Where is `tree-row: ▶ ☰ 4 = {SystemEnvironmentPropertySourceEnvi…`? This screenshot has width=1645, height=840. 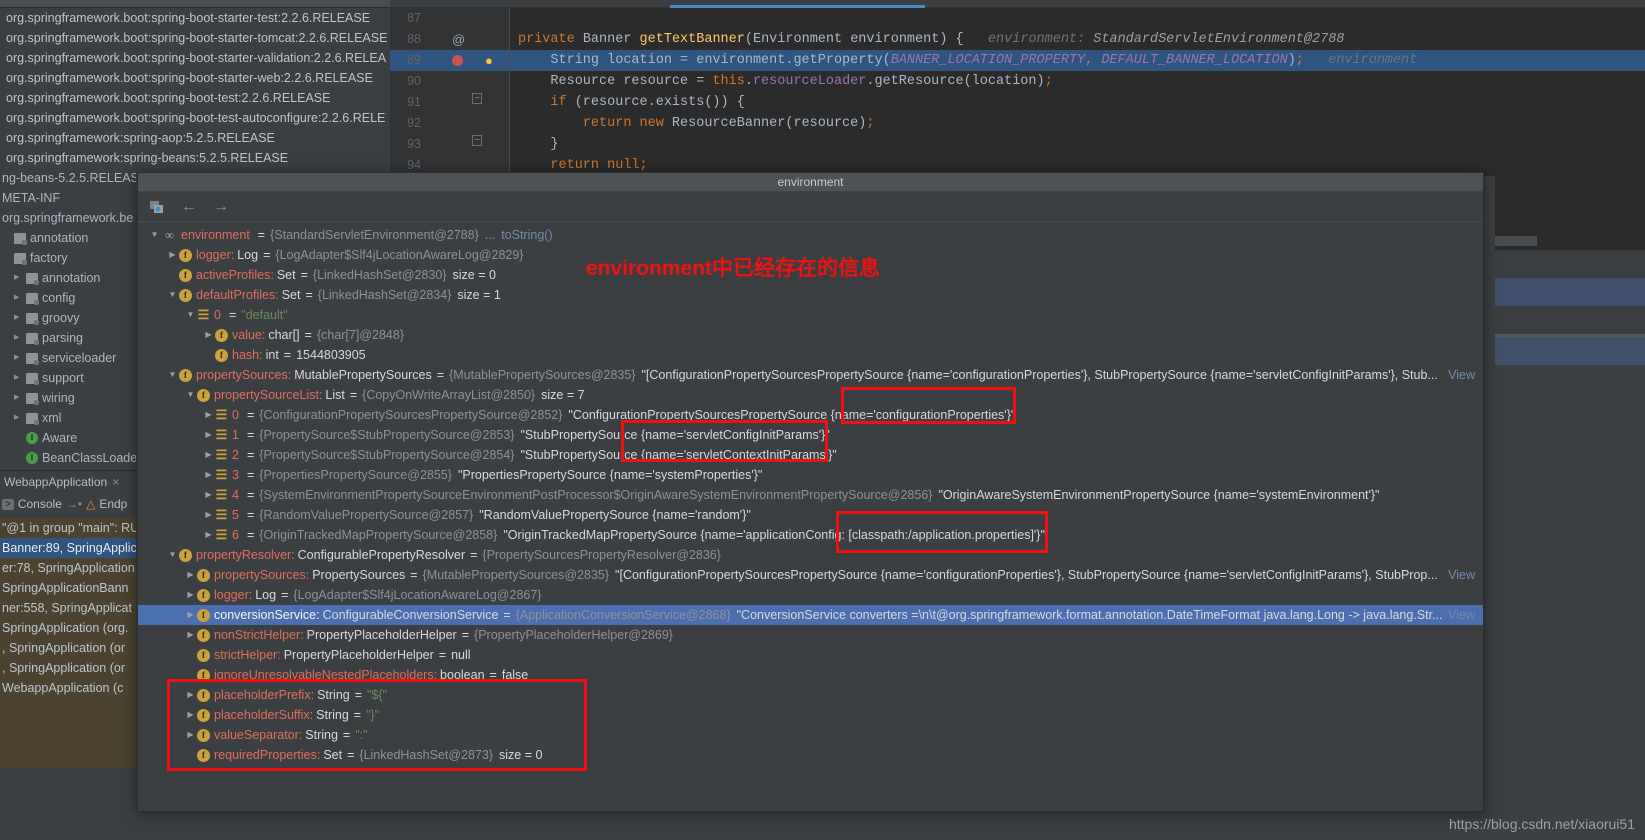
tree-row: ▶ ☰ 4 = {SystemEnvironmentPropertySourceEnvi… is located at coordinates (810, 495).